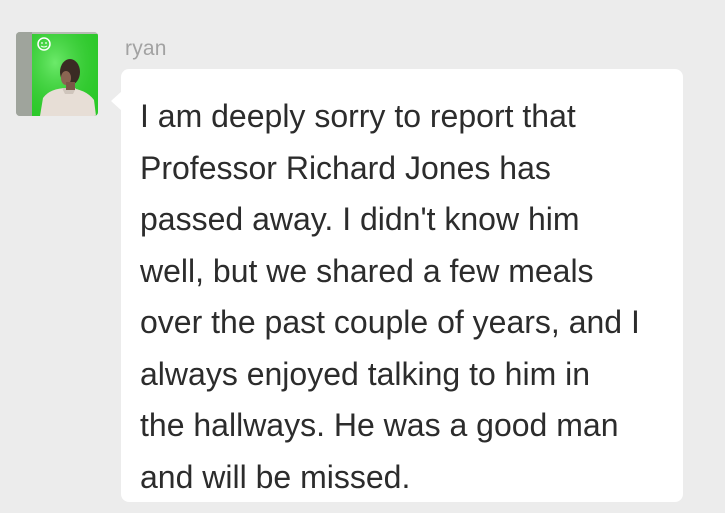  Describe the element at coordinates (146, 48) in the screenshot. I see `sender-name: ryan` at that location.